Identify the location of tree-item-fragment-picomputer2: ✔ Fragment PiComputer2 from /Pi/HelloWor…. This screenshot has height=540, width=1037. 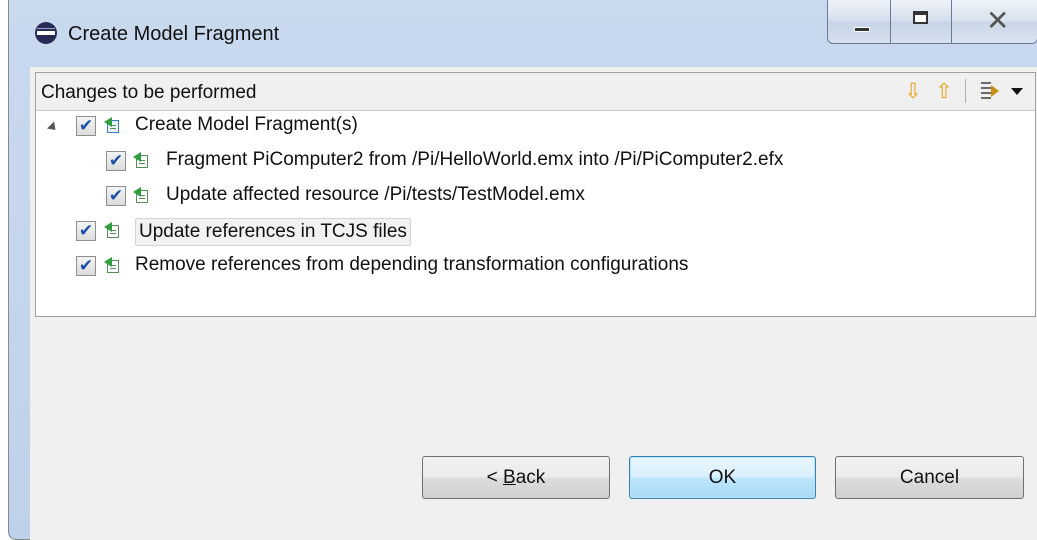
(533, 163).